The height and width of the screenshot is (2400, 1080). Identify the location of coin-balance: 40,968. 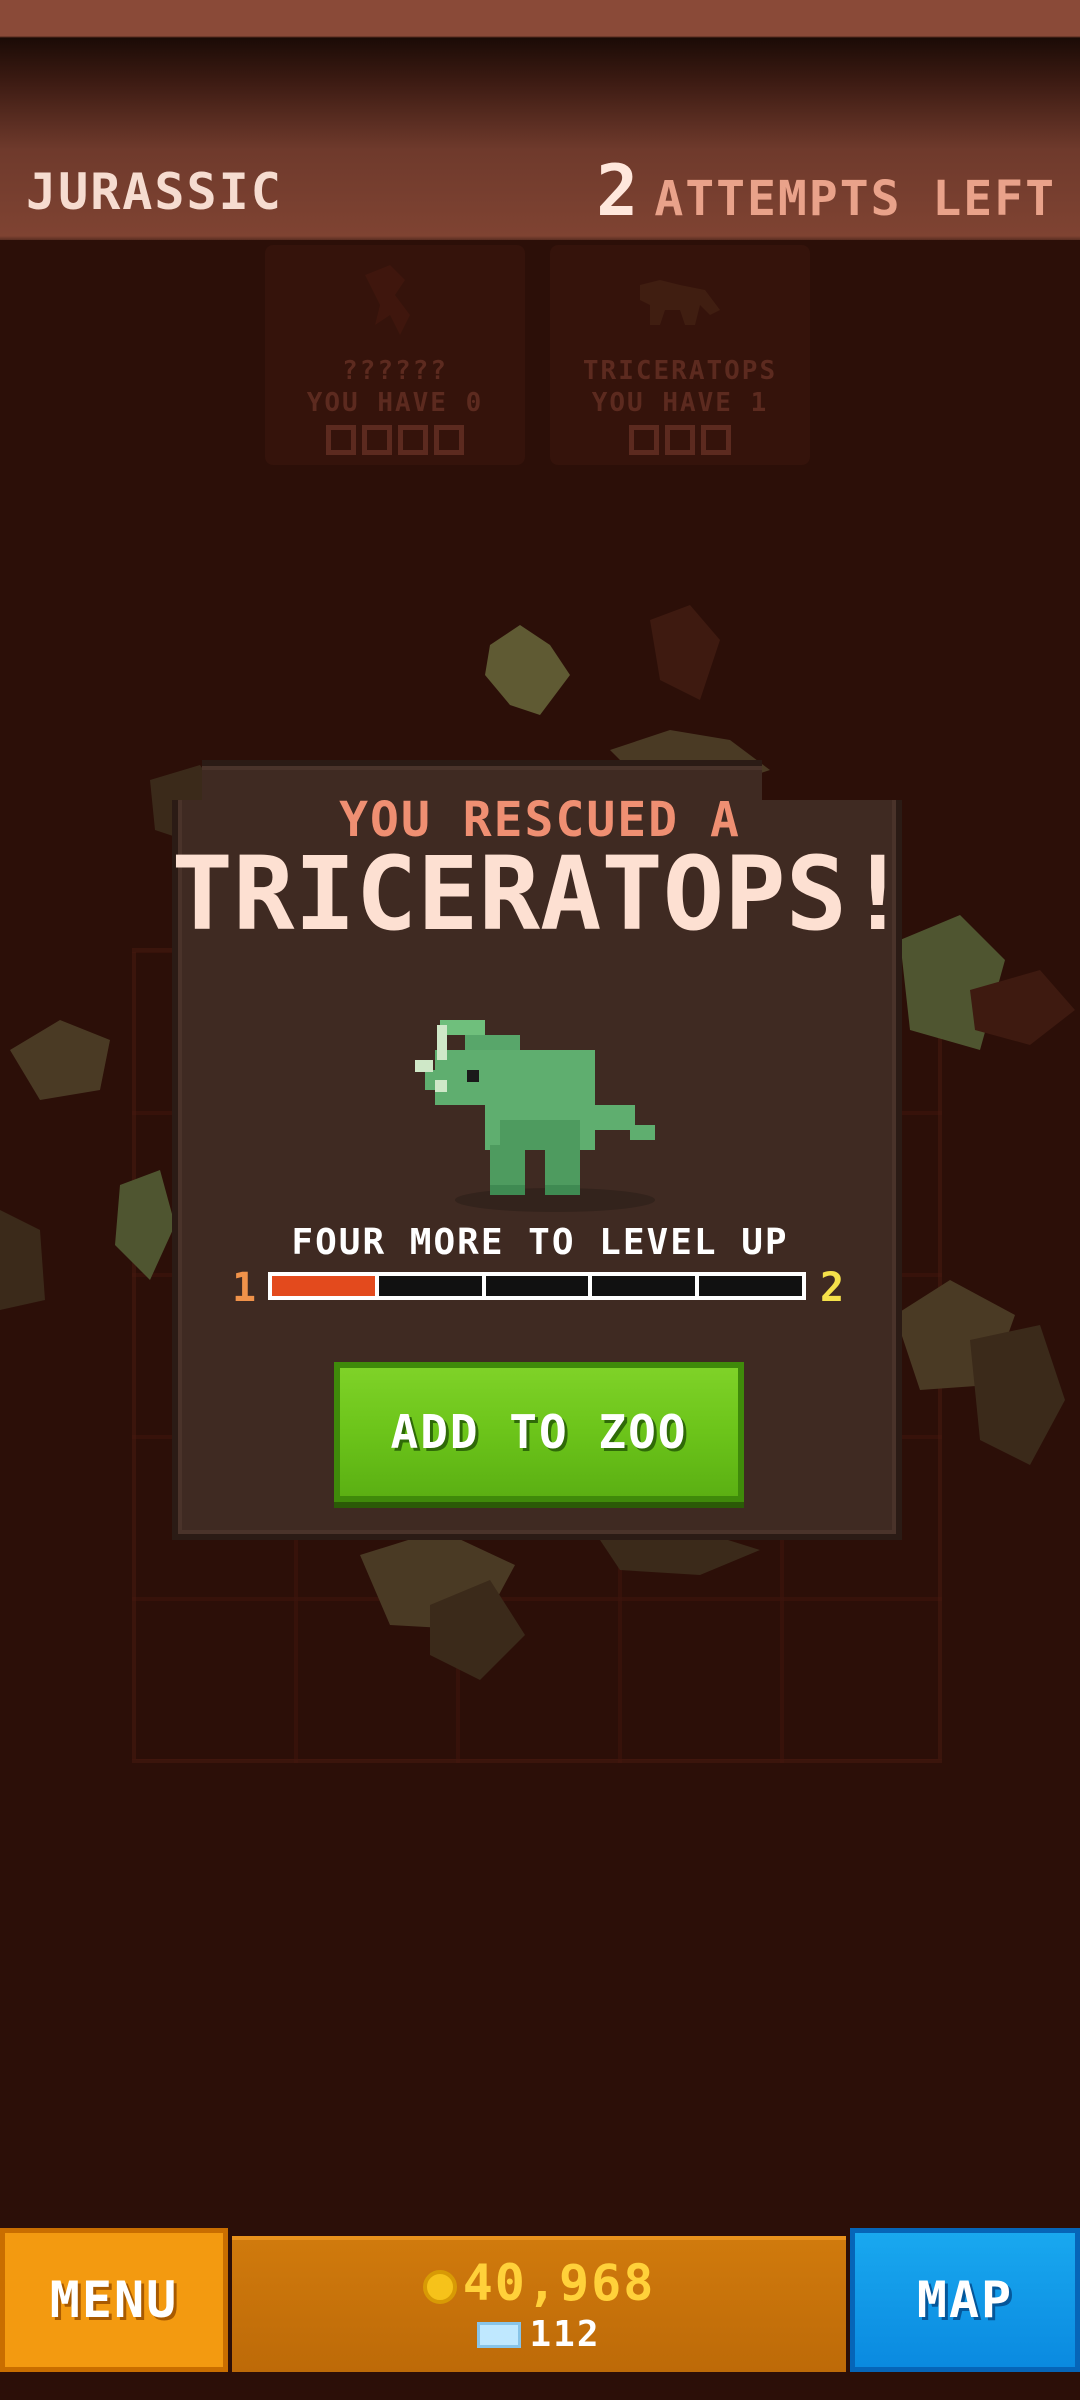
(539, 2283).